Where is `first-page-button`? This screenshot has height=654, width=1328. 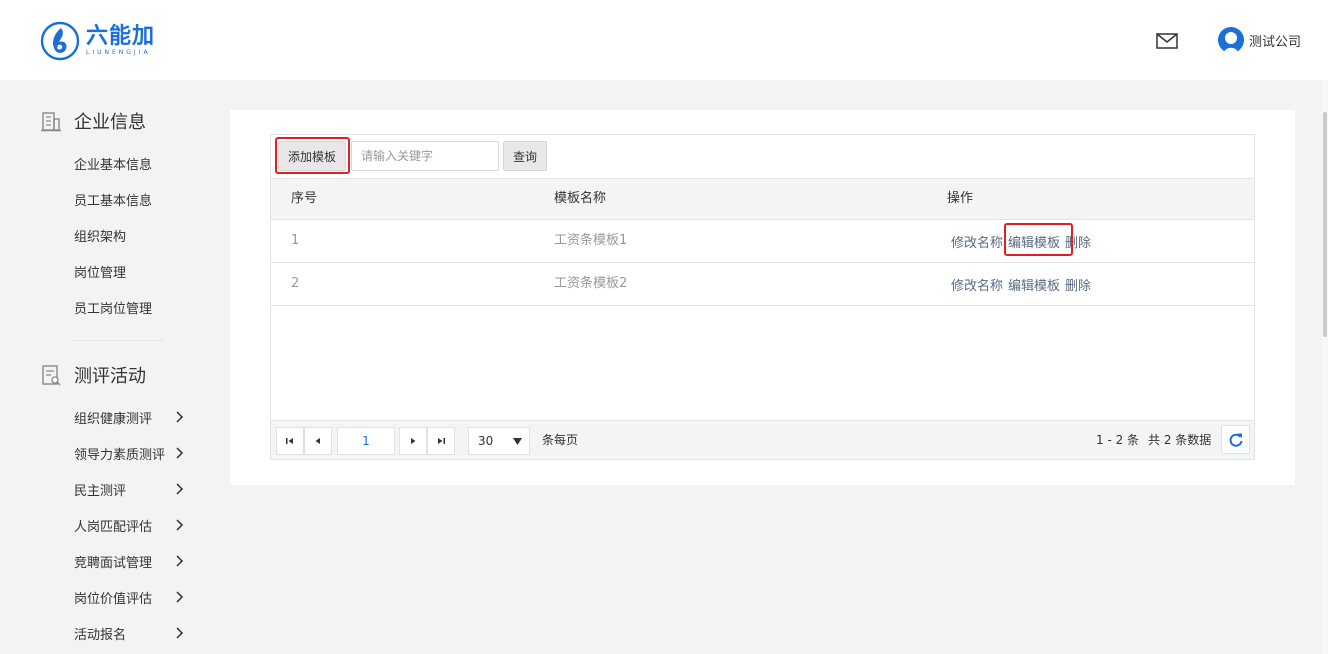 first-page-button is located at coordinates (290, 441).